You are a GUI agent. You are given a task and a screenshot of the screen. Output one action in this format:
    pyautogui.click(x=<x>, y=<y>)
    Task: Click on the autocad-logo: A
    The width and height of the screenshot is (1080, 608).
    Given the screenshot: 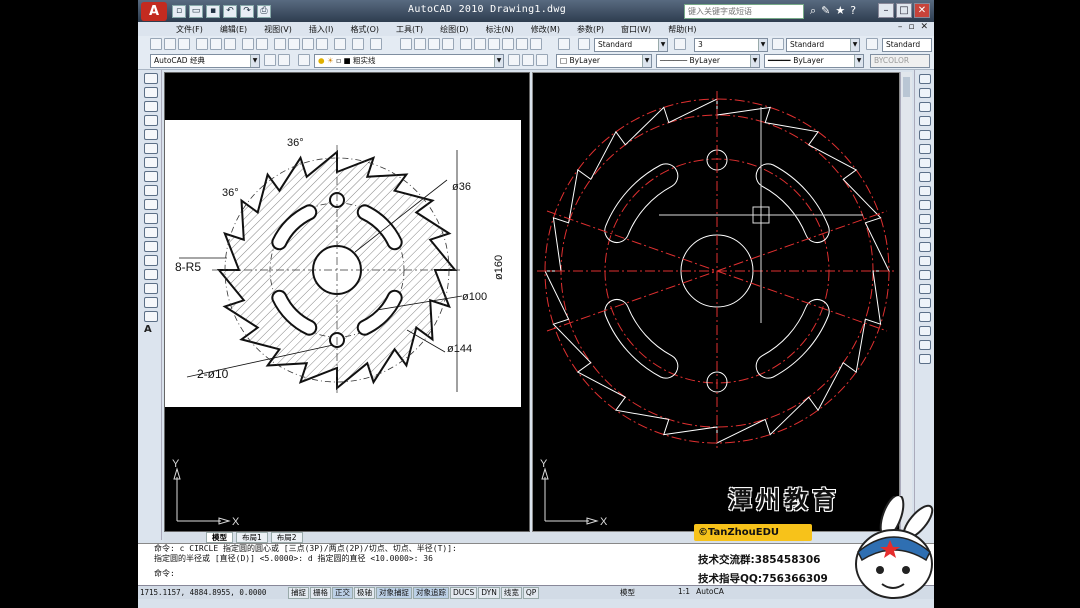 What is the action you would take?
    pyautogui.click(x=154, y=11)
    